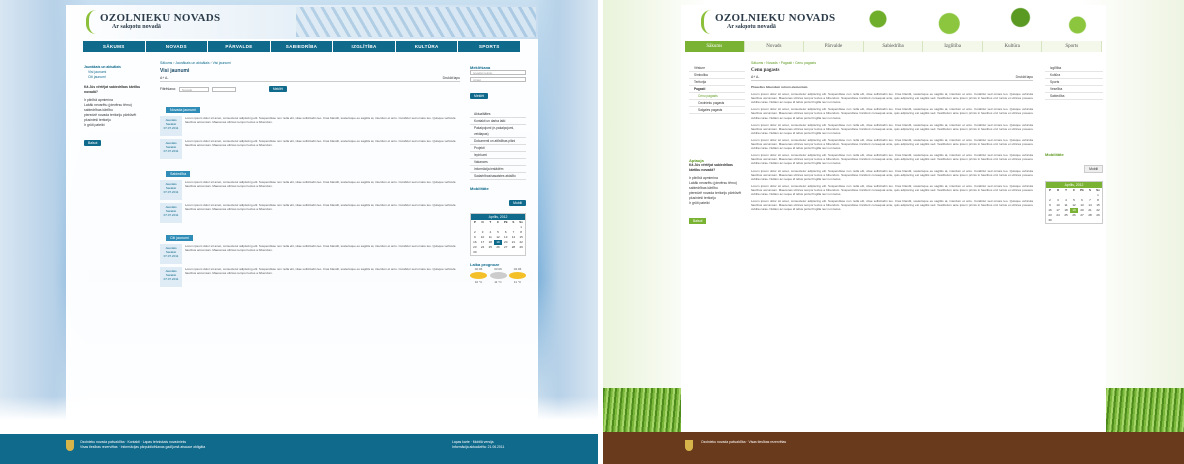 The height and width of the screenshot is (464, 1184). I want to click on menu-item: Projekti, so click(498, 148).